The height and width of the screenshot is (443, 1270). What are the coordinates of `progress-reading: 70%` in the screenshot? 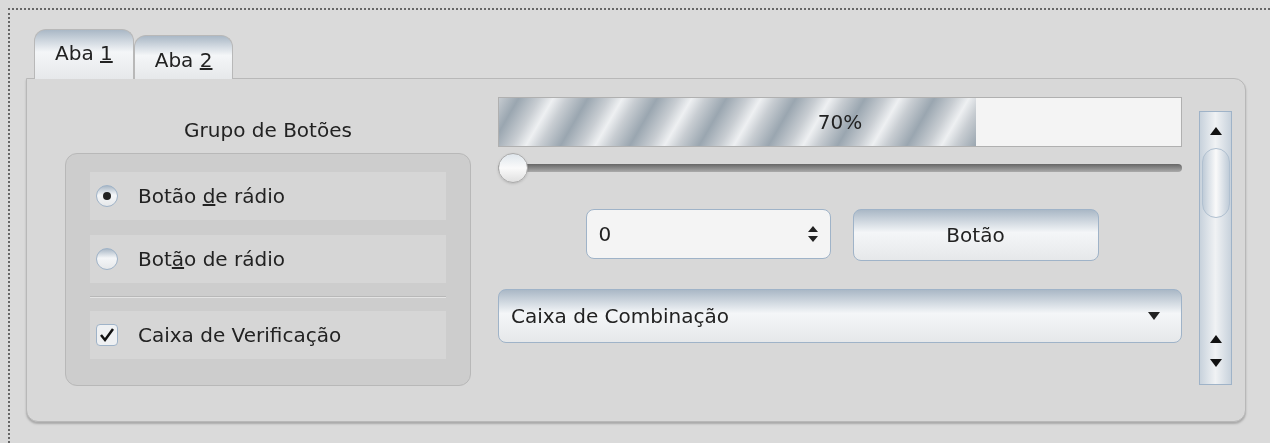 It's located at (840, 122).